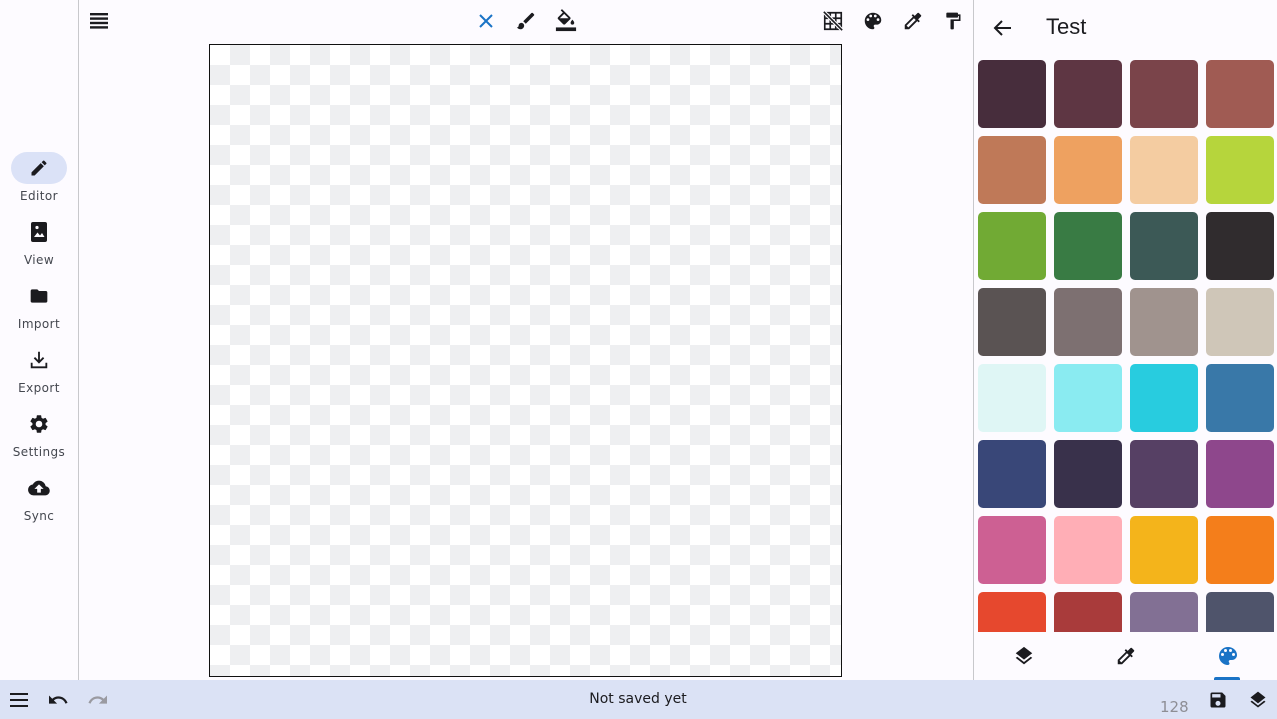 The width and height of the screenshot is (1277, 719). I want to click on nav-label-sync: Sync, so click(39, 516).